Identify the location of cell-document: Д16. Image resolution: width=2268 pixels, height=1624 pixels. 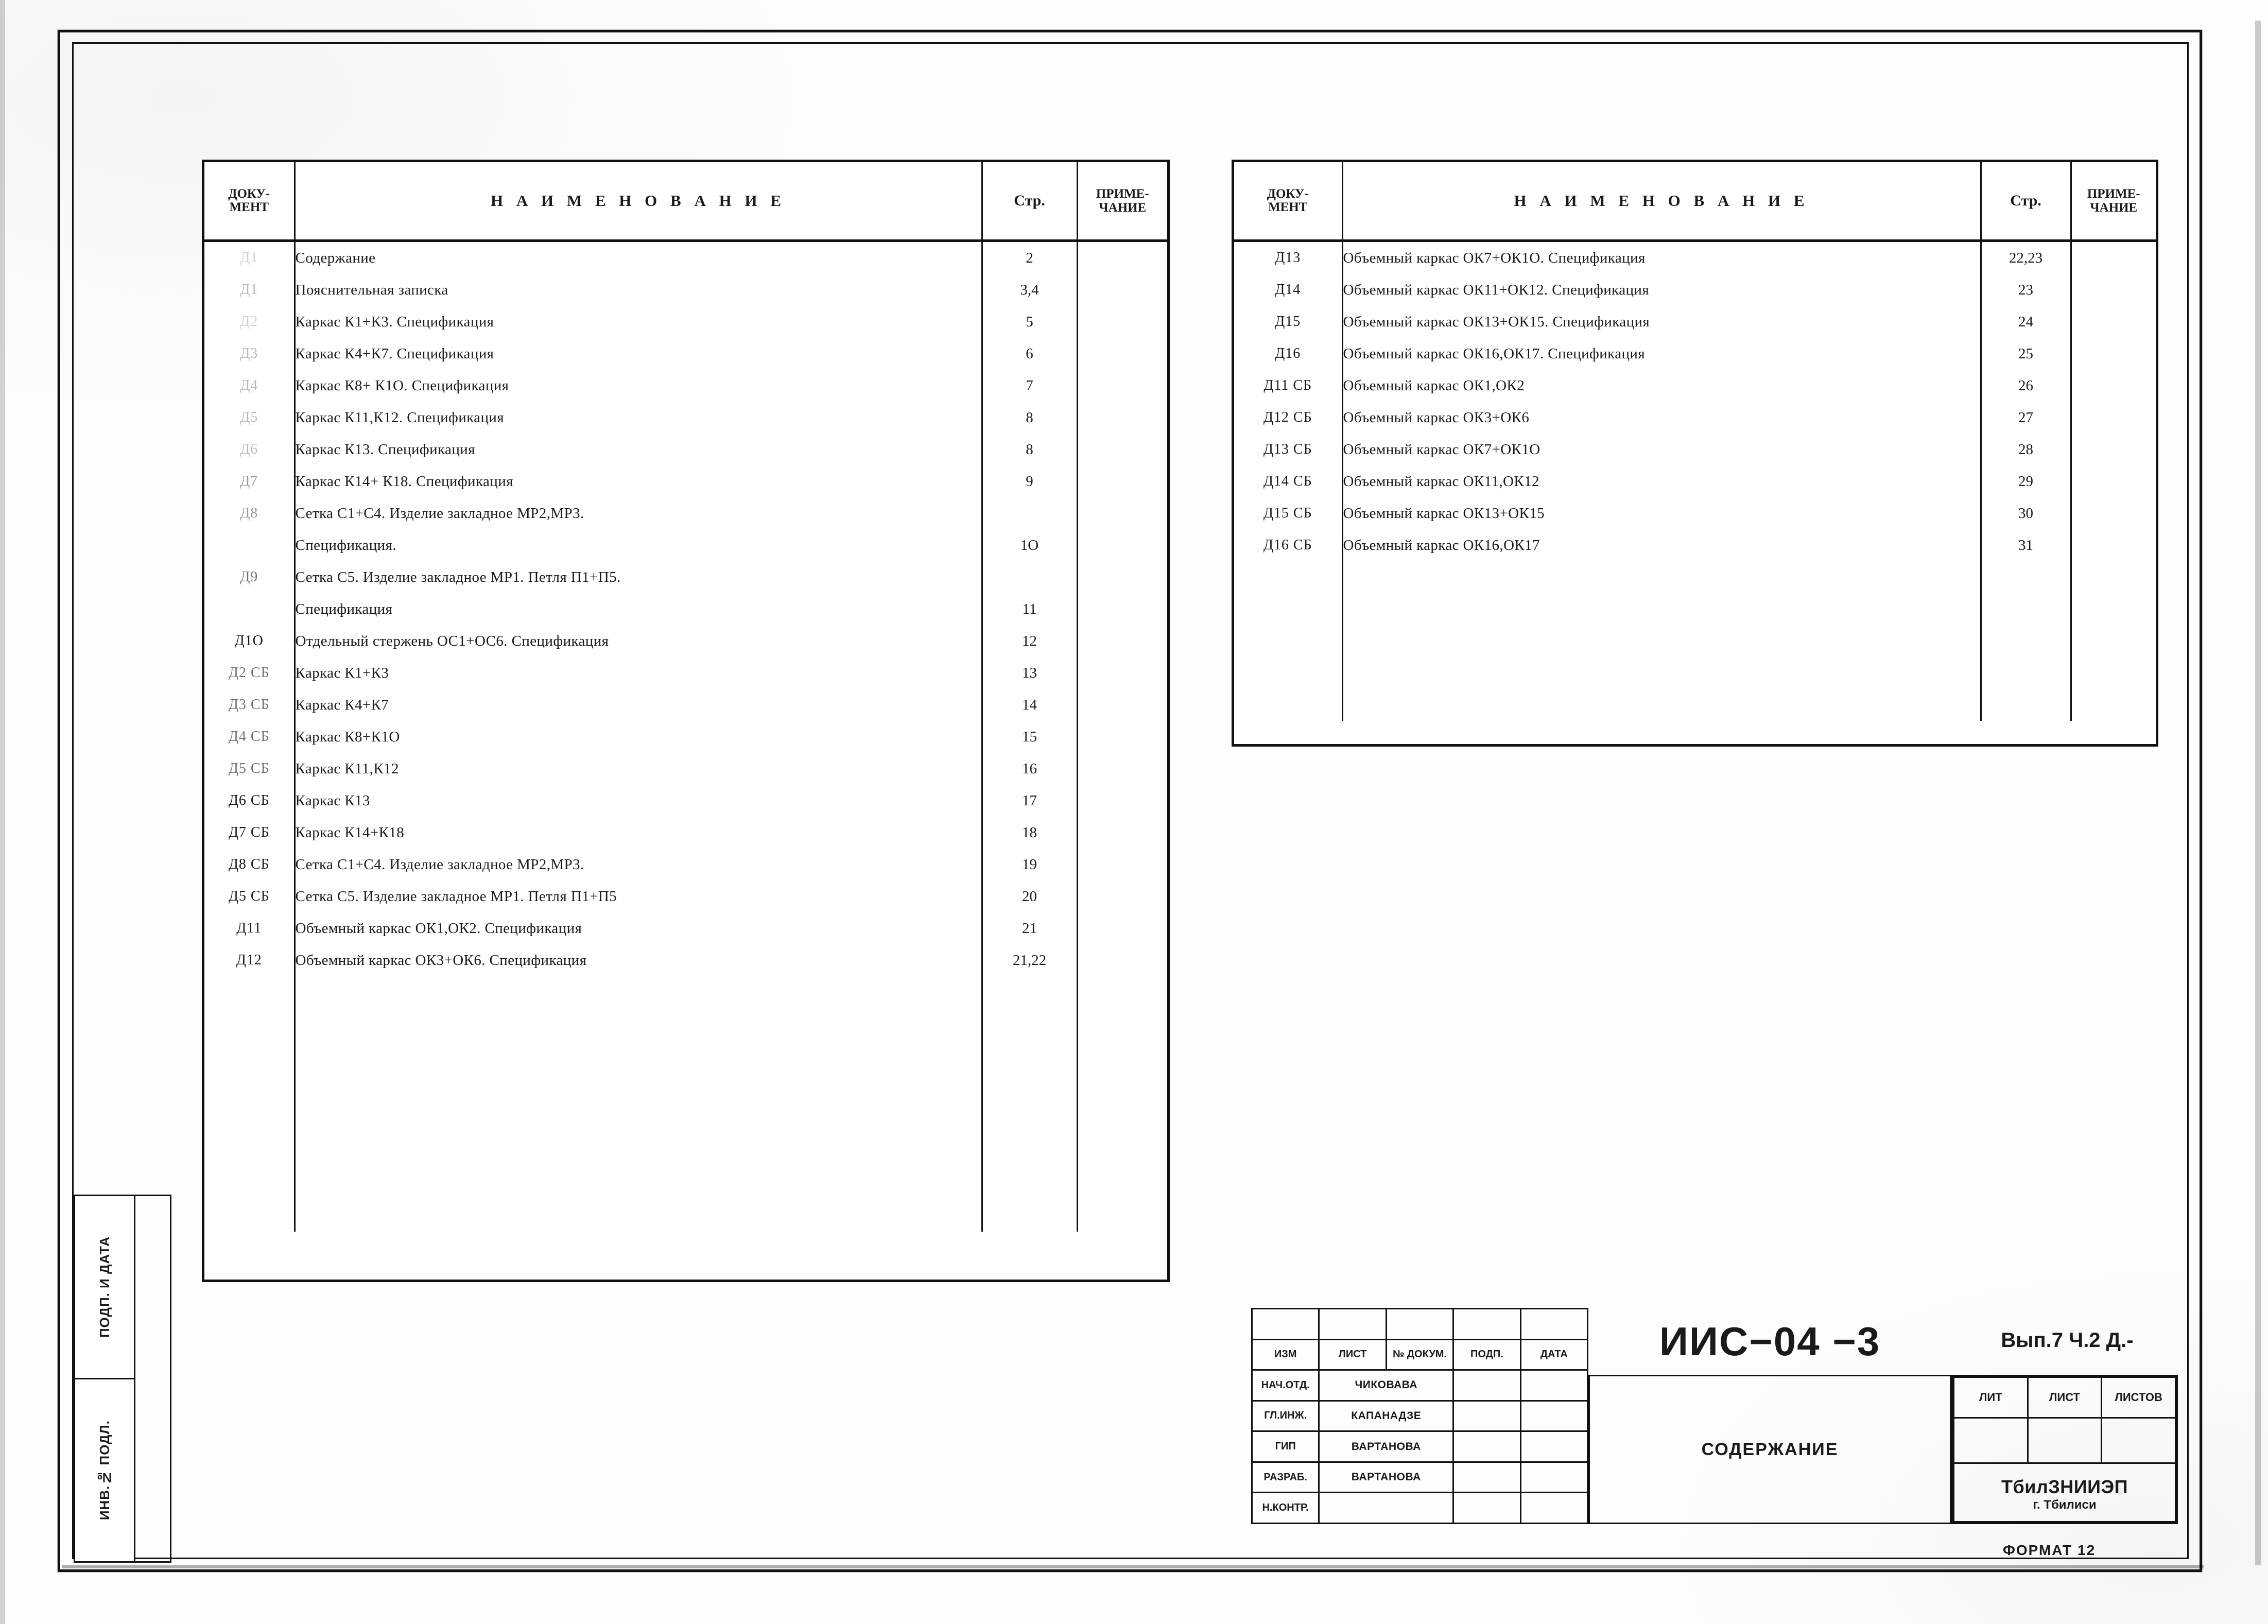
(1288, 354).